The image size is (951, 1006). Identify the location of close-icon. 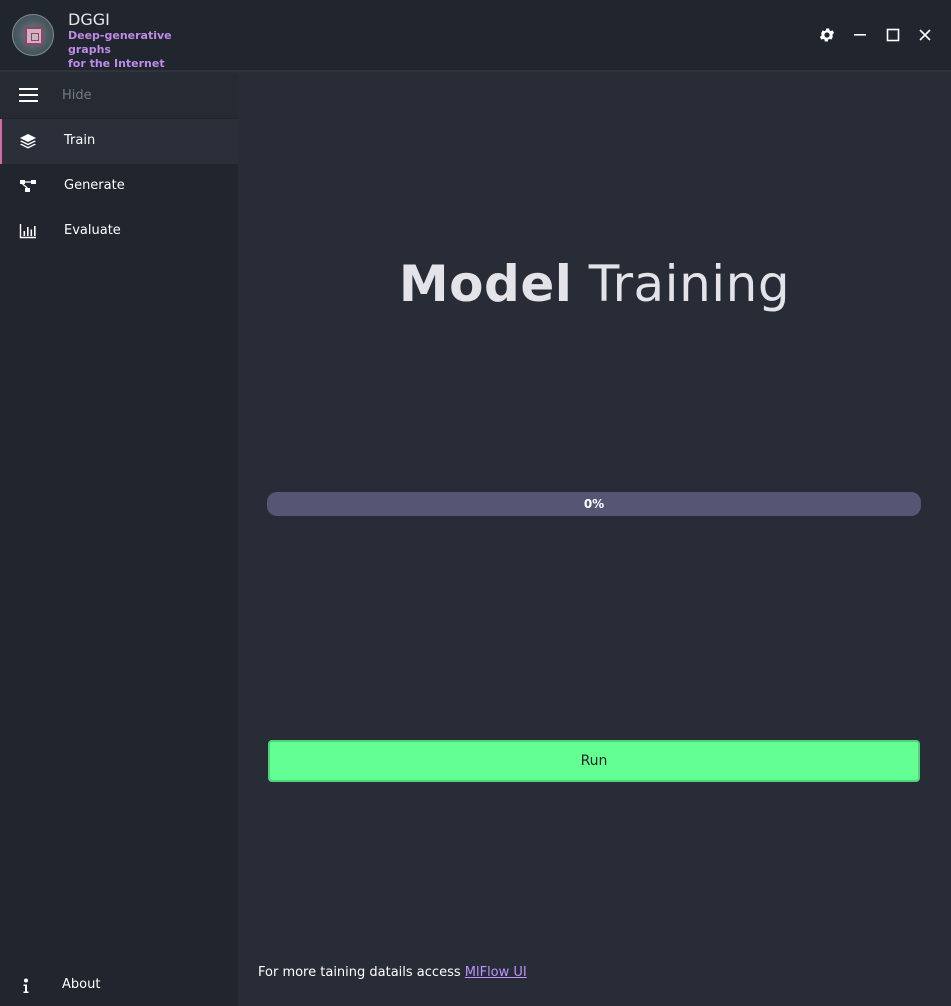
(925, 35).